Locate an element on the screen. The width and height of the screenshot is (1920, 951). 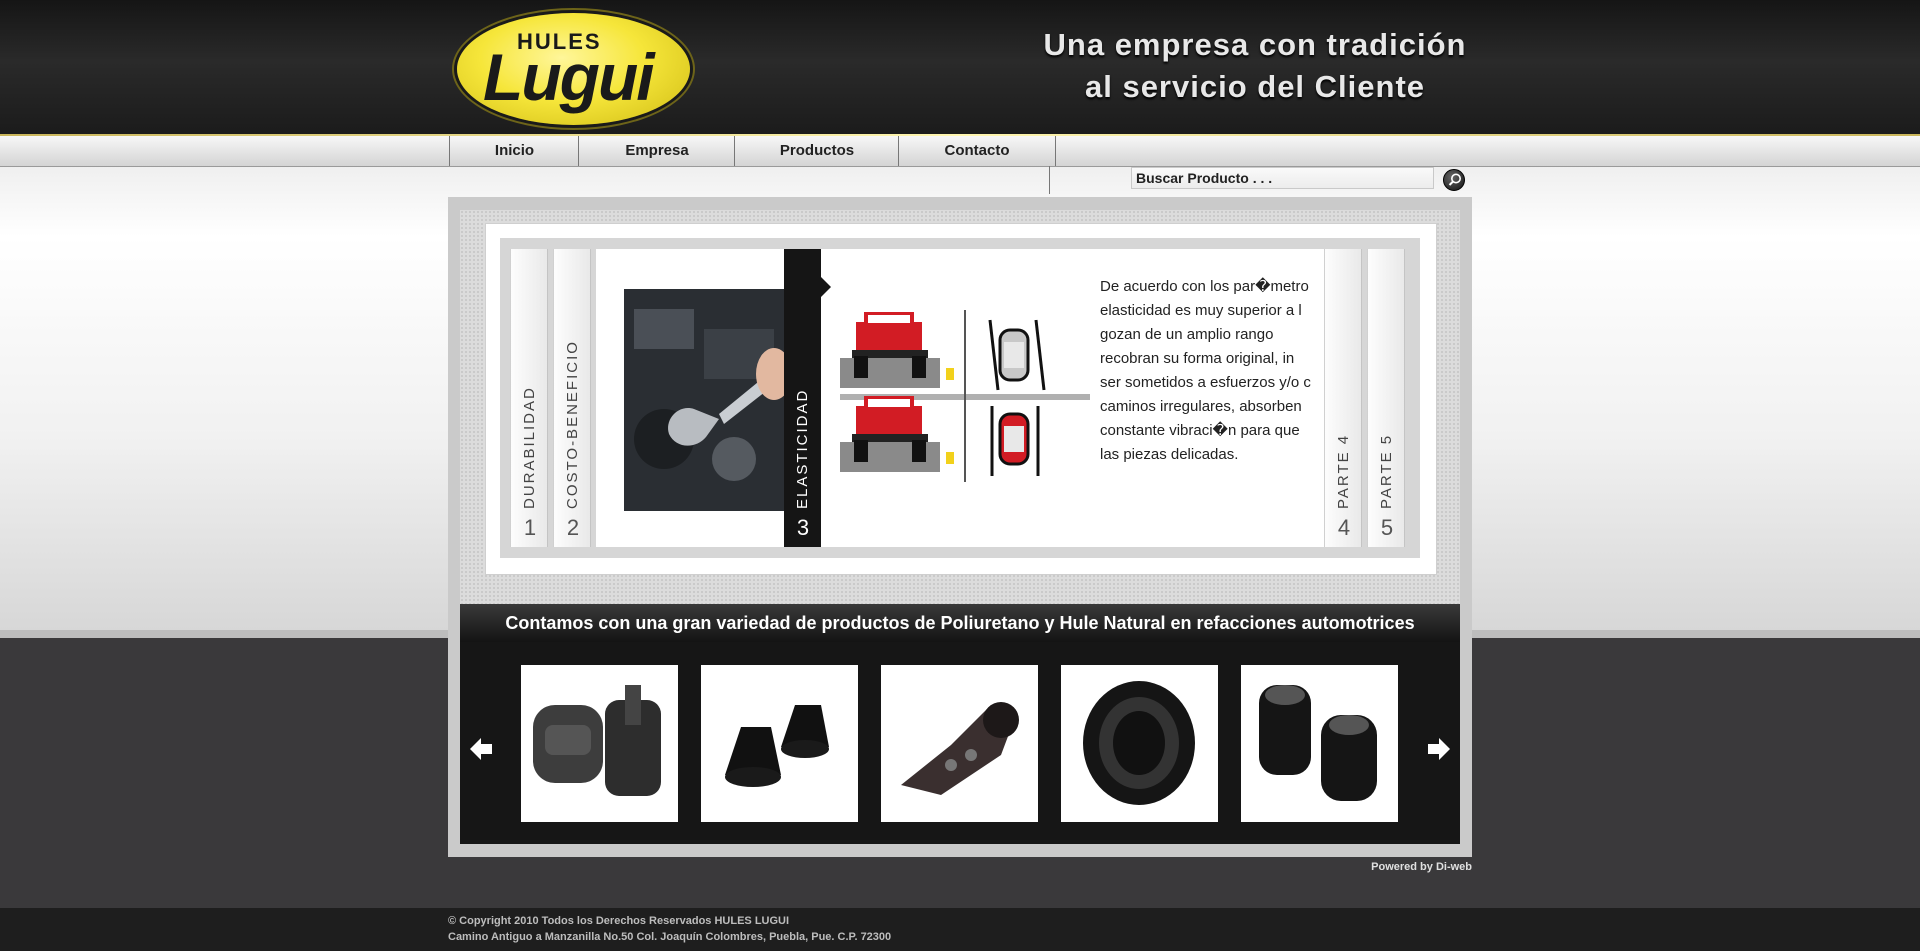
tagline-line-1: Una empresa con tradición is located at coordinates (1255, 44).